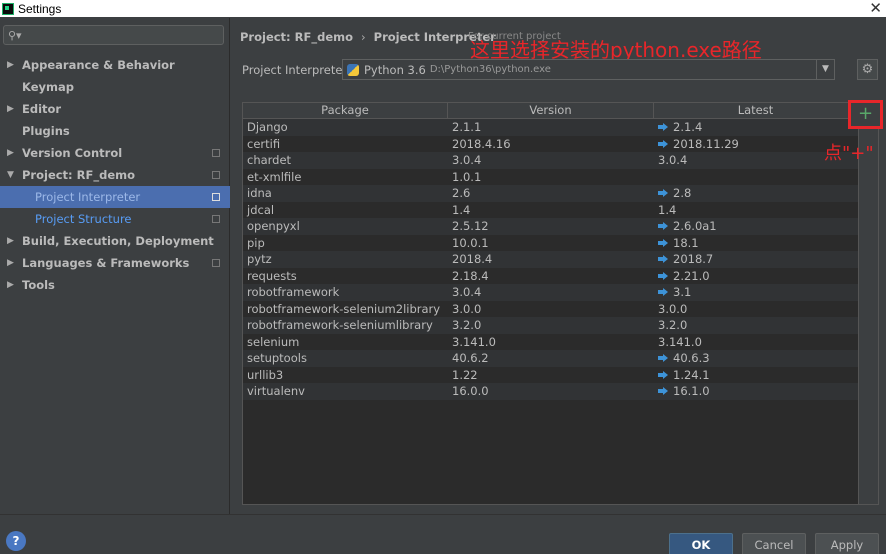 This screenshot has height=554, width=886. What do you see at coordinates (865, 114) in the screenshot?
I see `add-package-button: +` at bounding box center [865, 114].